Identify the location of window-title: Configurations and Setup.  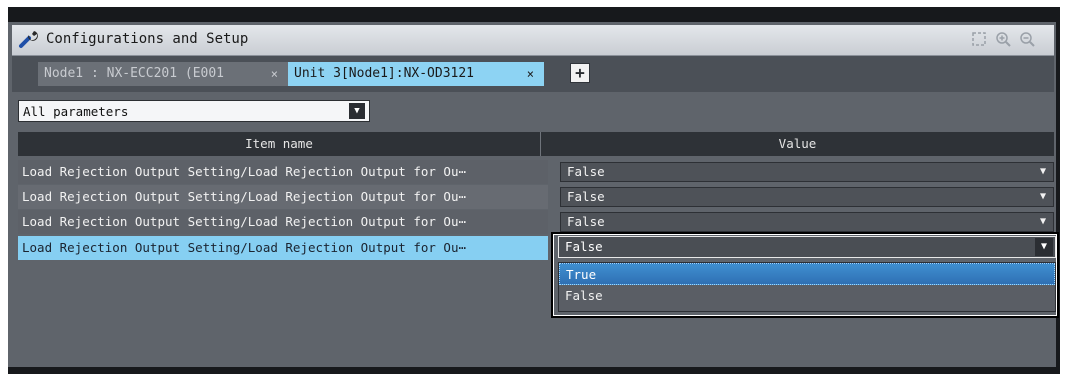
(147, 39).